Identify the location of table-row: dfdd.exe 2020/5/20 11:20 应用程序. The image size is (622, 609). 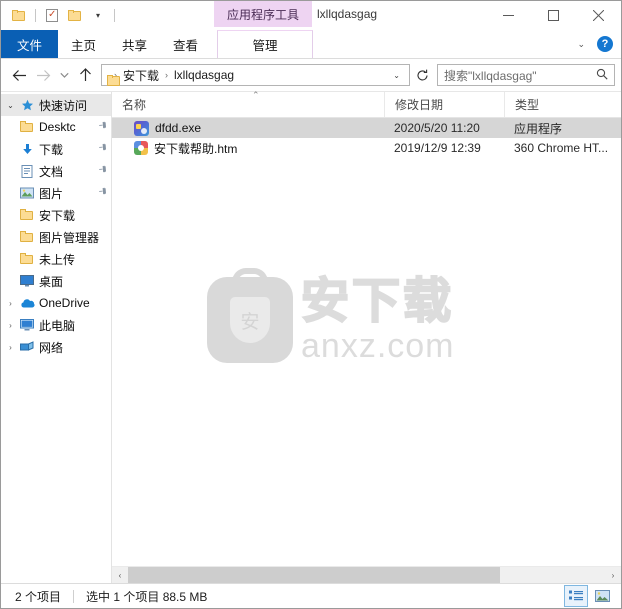
(366, 128).